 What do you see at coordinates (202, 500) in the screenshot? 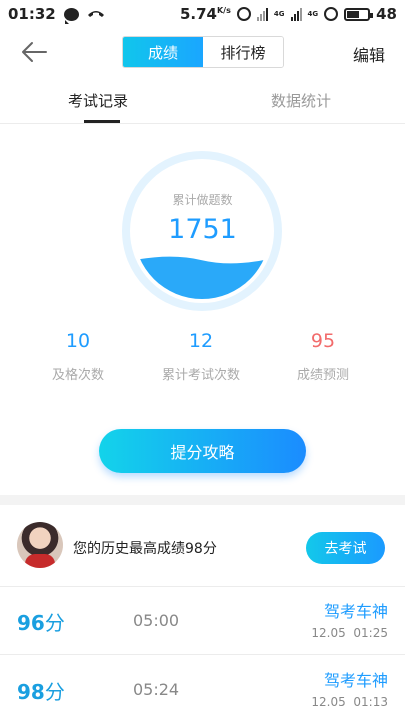
I see `section-divider` at bounding box center [202, 500].